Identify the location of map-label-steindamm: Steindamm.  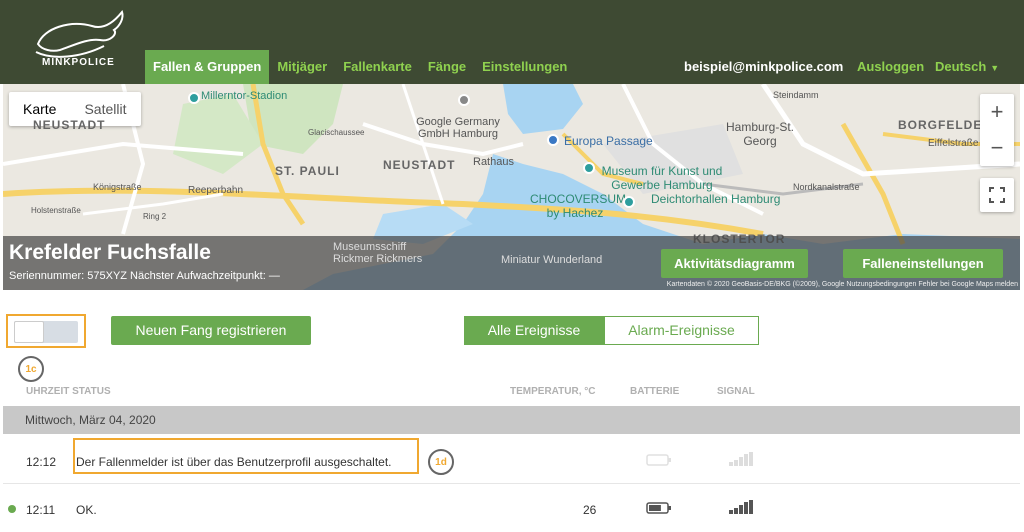
(796, 95).